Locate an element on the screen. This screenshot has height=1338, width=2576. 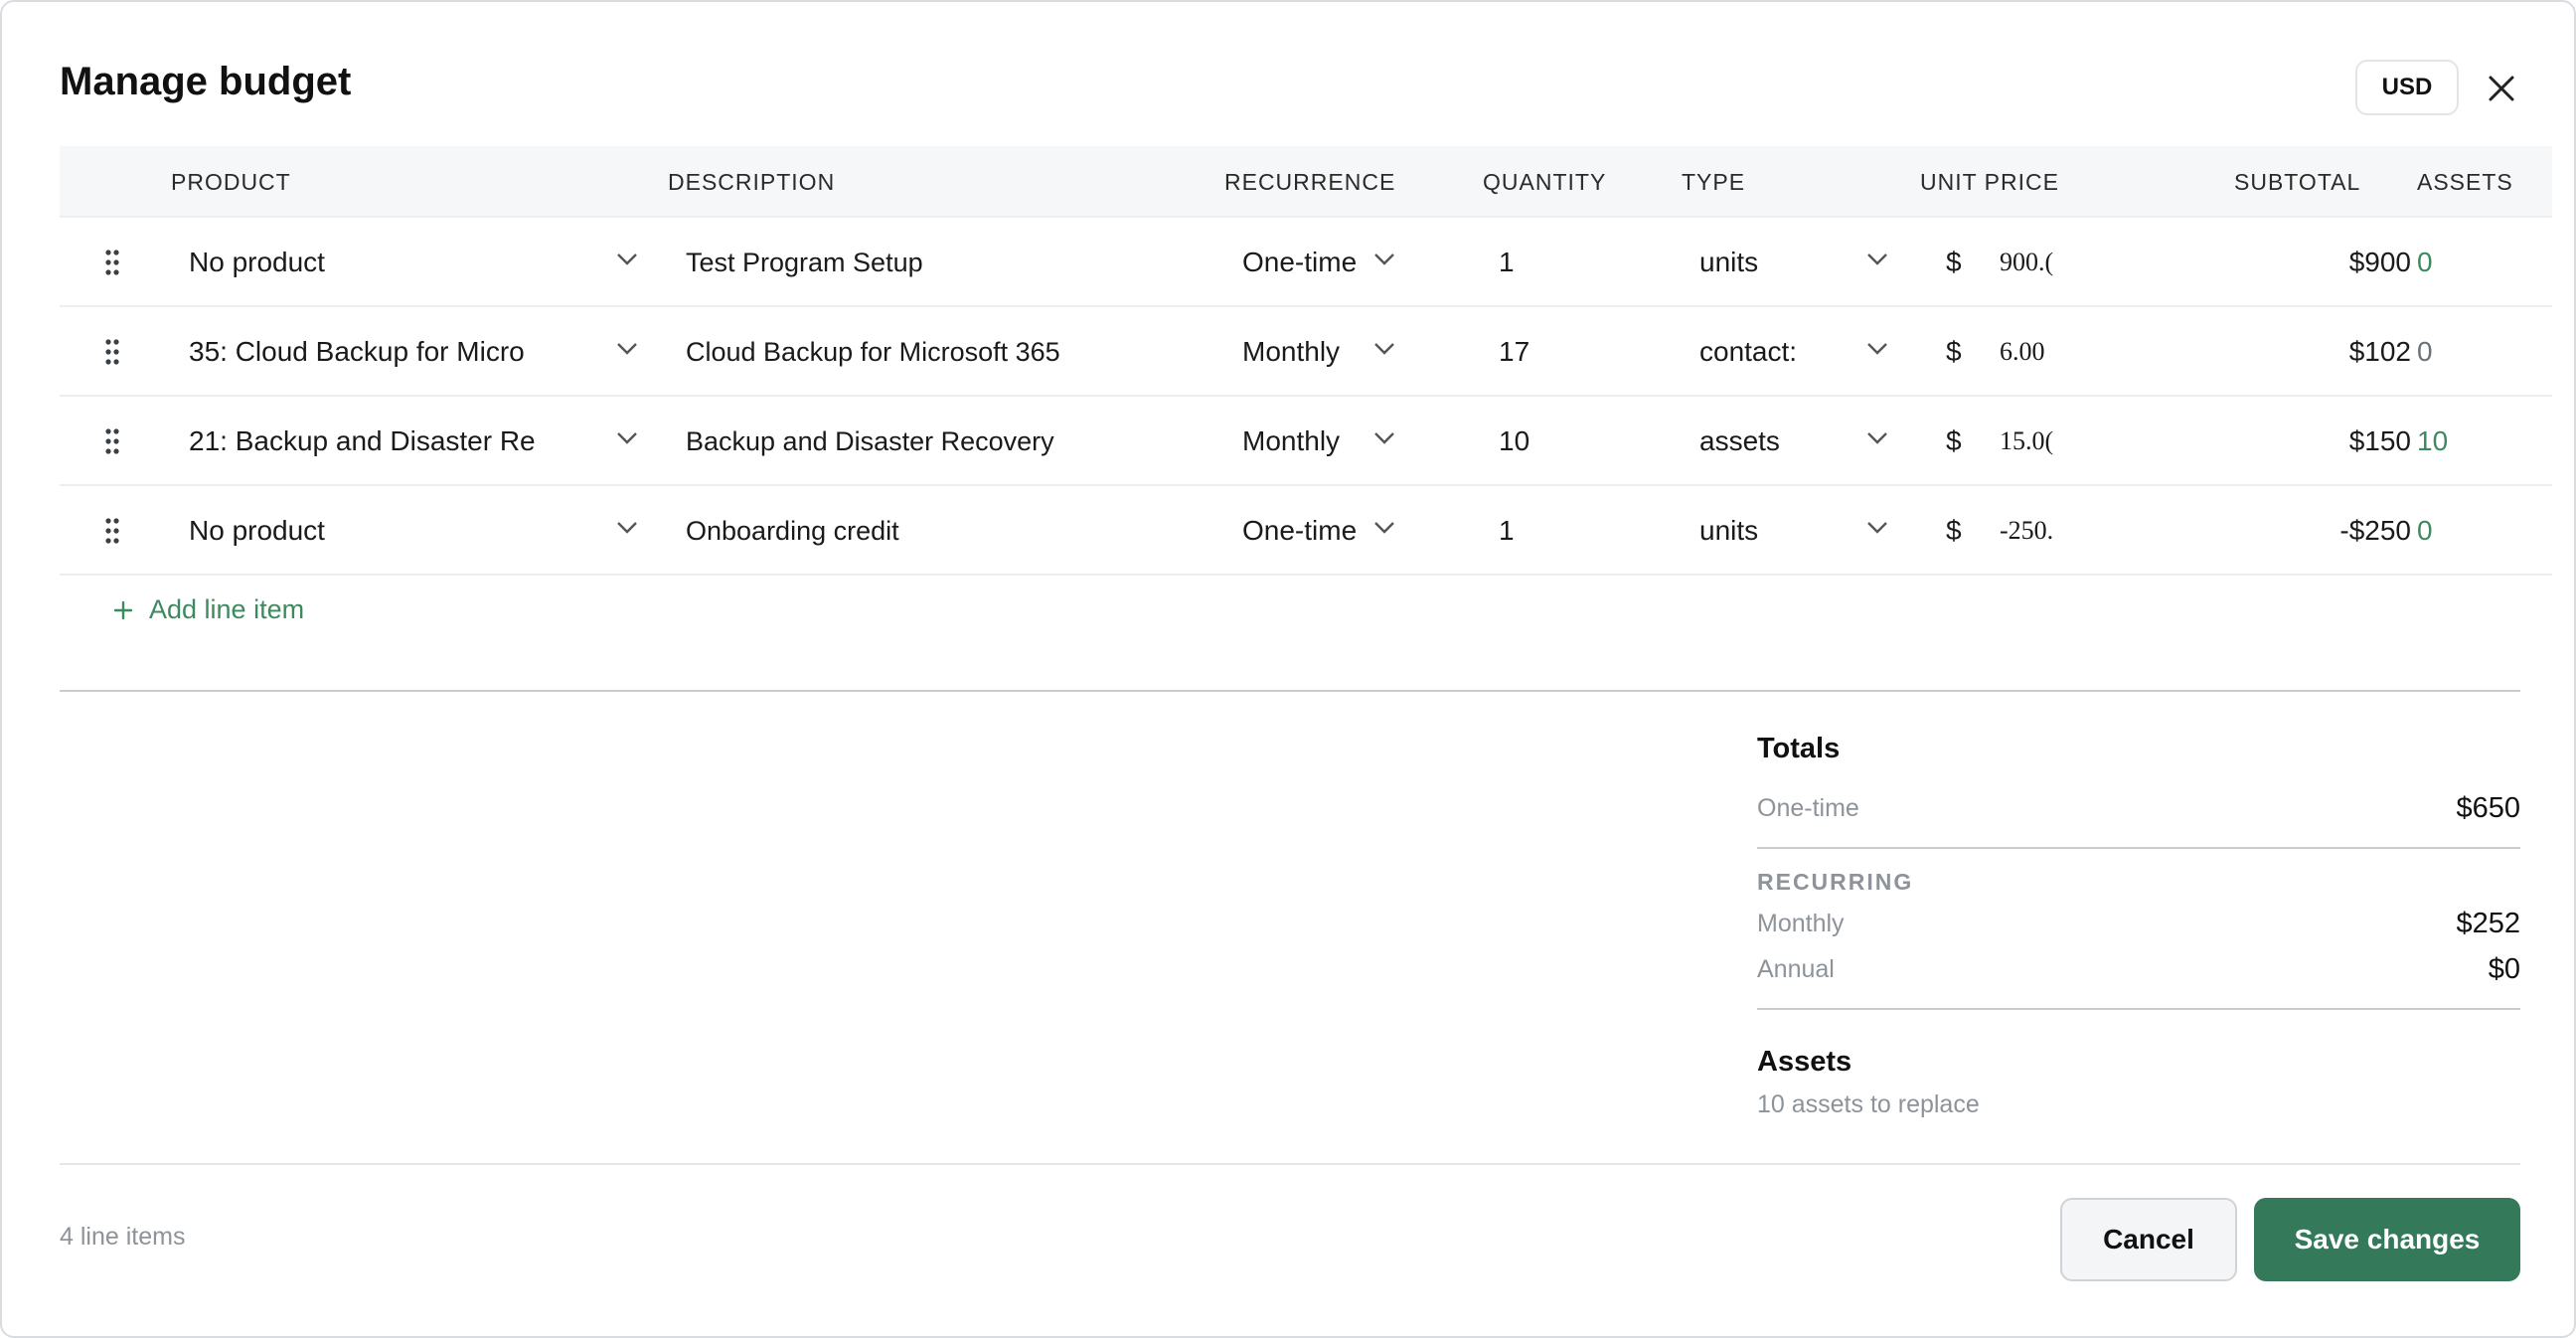
save-changes-button: Save changes is located at coordinates (2387, 1240).